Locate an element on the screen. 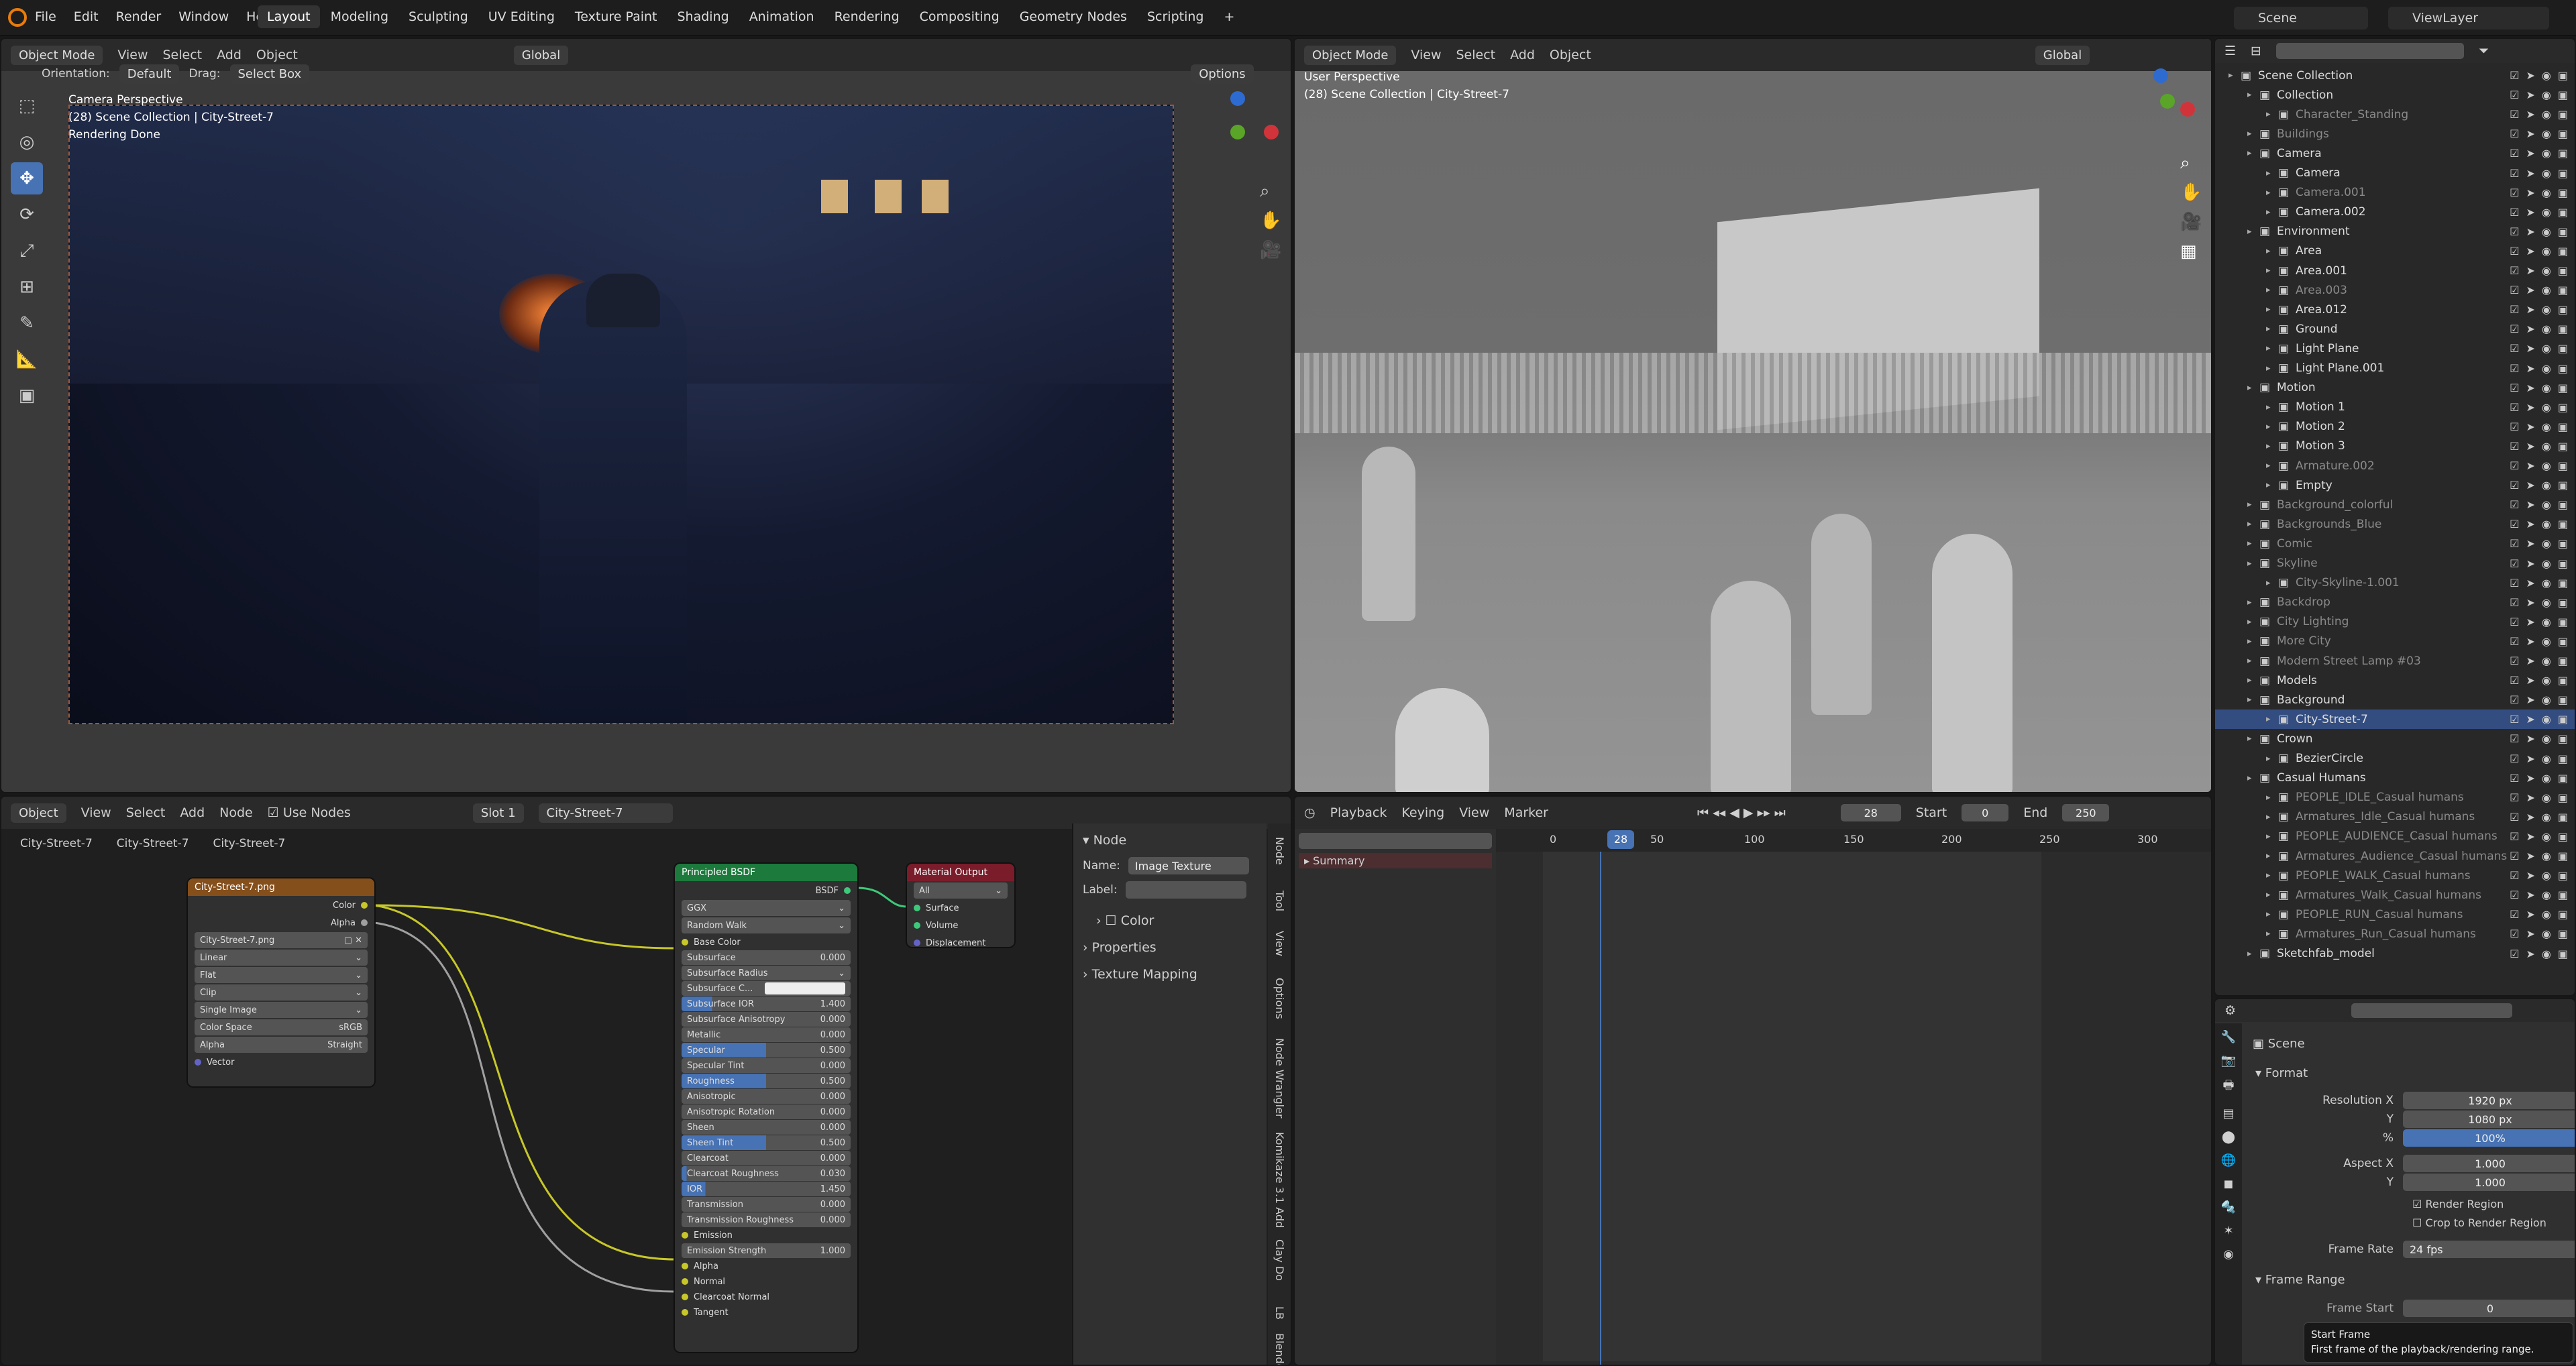 The image size is (2576, 1366). outliner-item-label: City Lighting is located at coordinates (2313, 621).